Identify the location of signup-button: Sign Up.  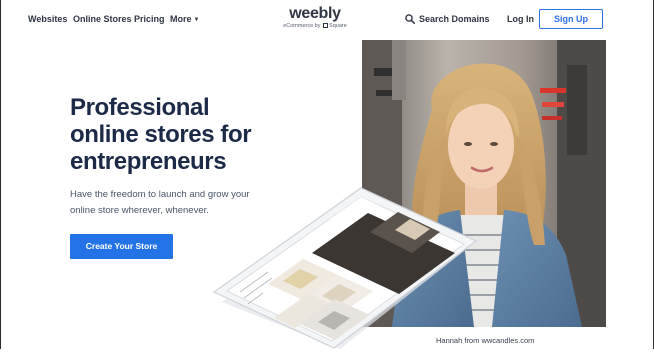
(571, 19).